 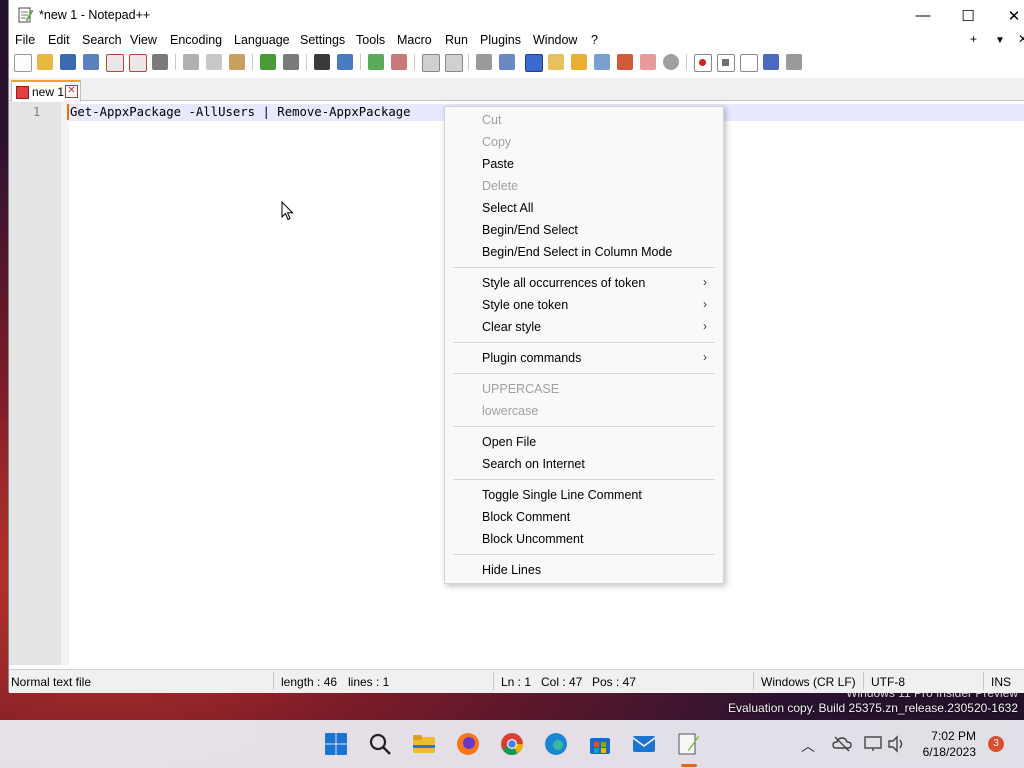 I want to click on menu-help: ?, so click(x=594, y=40).